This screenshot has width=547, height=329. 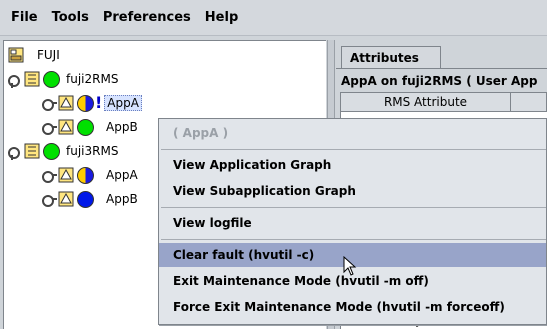 I want to click on menu-tools: Tools, so click(x=70, y=18).